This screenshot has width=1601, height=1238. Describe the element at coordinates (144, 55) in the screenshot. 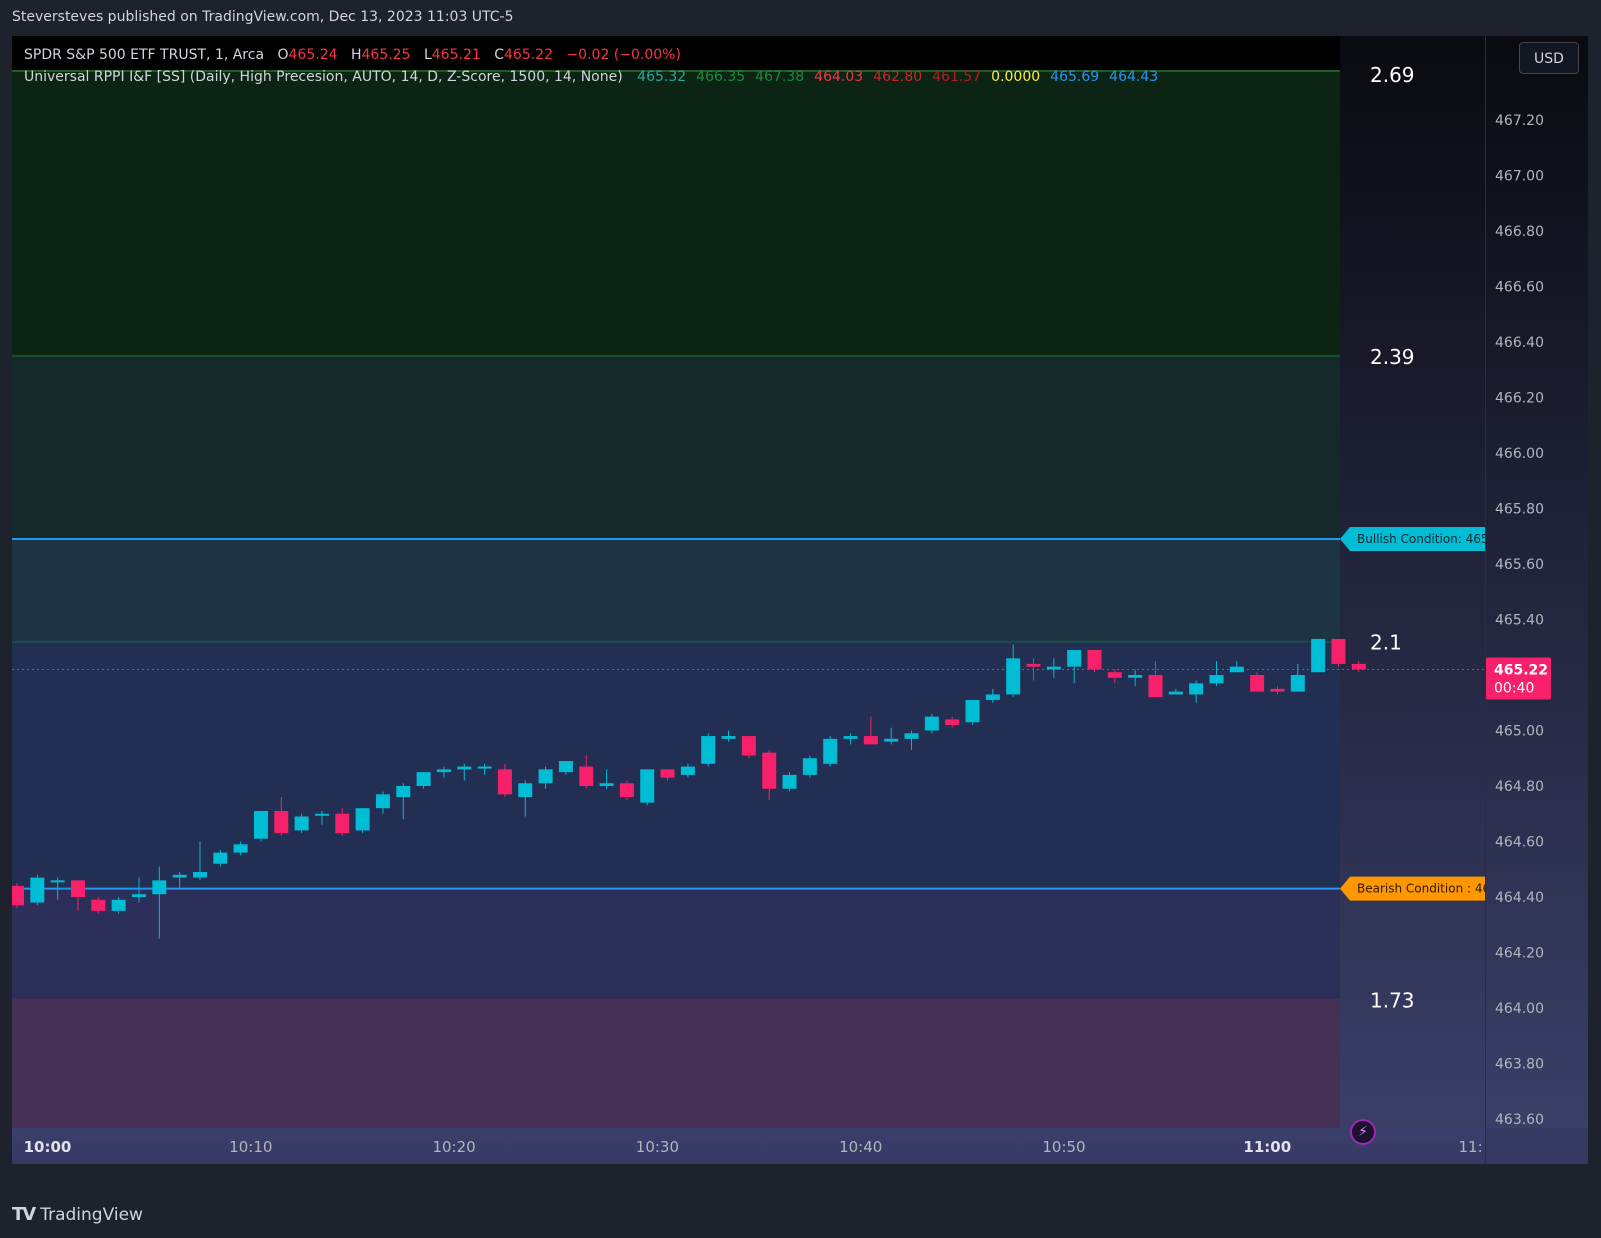

I see `legend-symbol: SPDR S&P 500 ETF TRUST, 1, Arca` at that location.